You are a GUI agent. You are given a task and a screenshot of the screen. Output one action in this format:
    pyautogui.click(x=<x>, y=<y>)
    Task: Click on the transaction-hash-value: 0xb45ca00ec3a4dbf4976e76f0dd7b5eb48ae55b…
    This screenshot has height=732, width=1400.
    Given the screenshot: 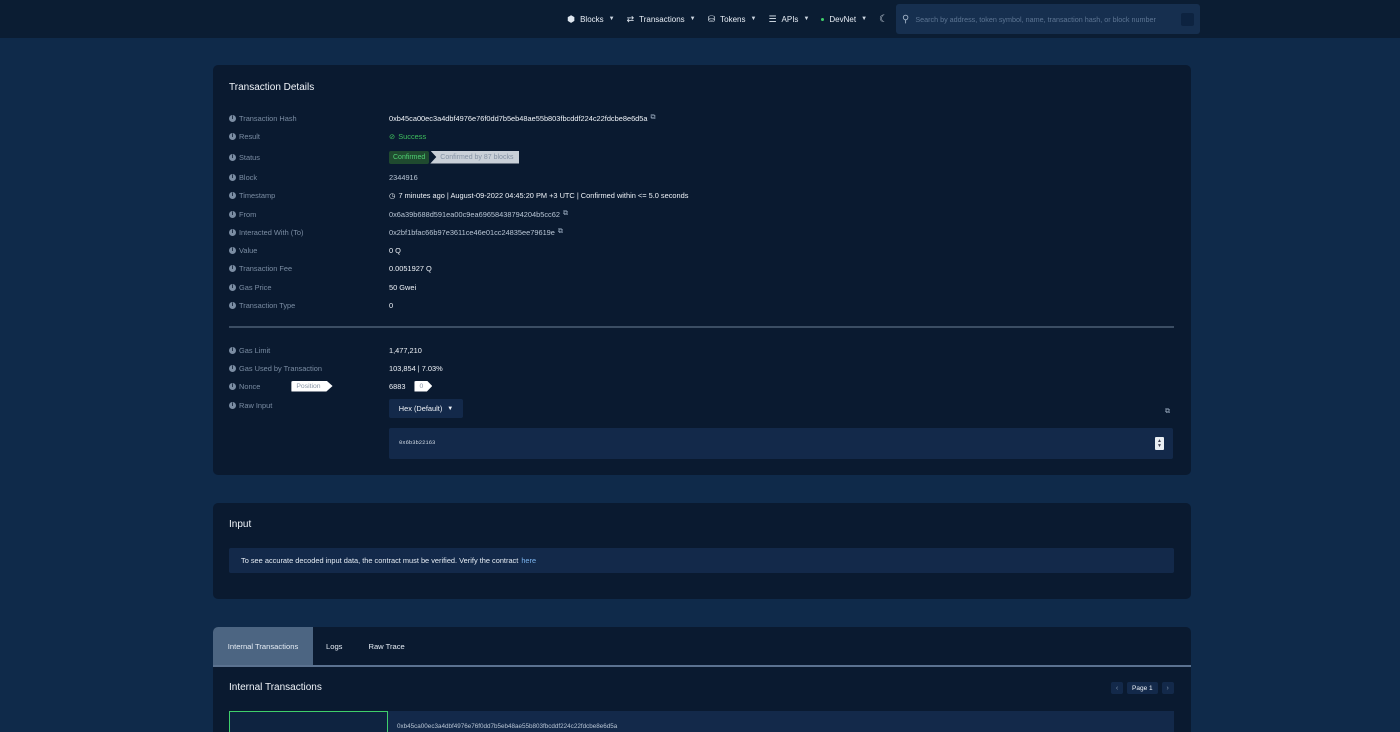 What is the action you would take?
    pyautogui.click(x=518, y=118)
    